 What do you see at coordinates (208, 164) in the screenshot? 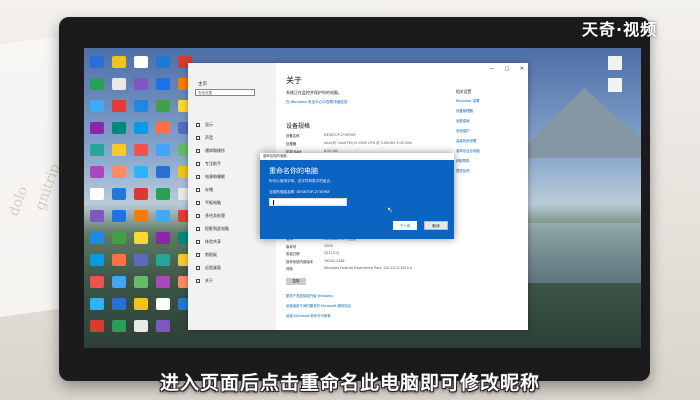
I see `nav-item: 专注助手` at bounding box center [208, 164].